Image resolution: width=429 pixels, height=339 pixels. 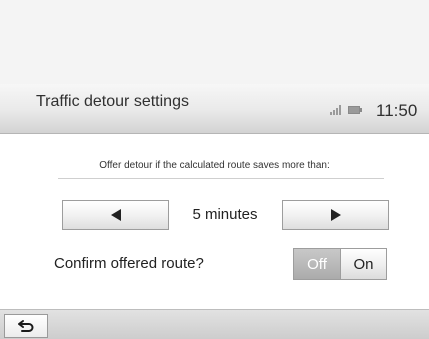 I want to click on back-arrow-icon, so click(x=26, y=326).